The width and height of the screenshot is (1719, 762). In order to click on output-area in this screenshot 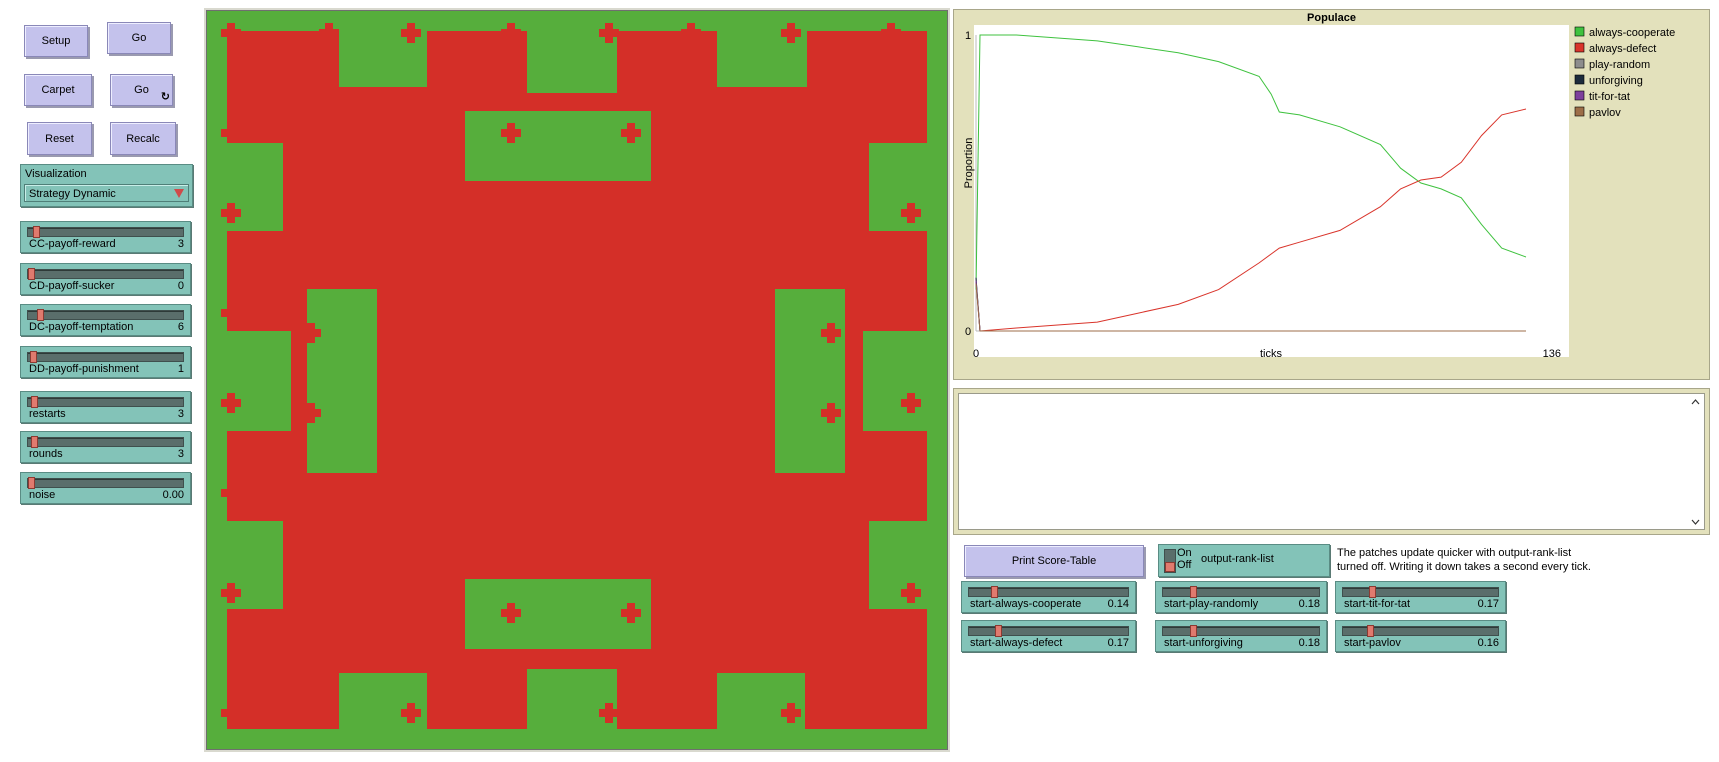, I will do `click(1331, 461)`.